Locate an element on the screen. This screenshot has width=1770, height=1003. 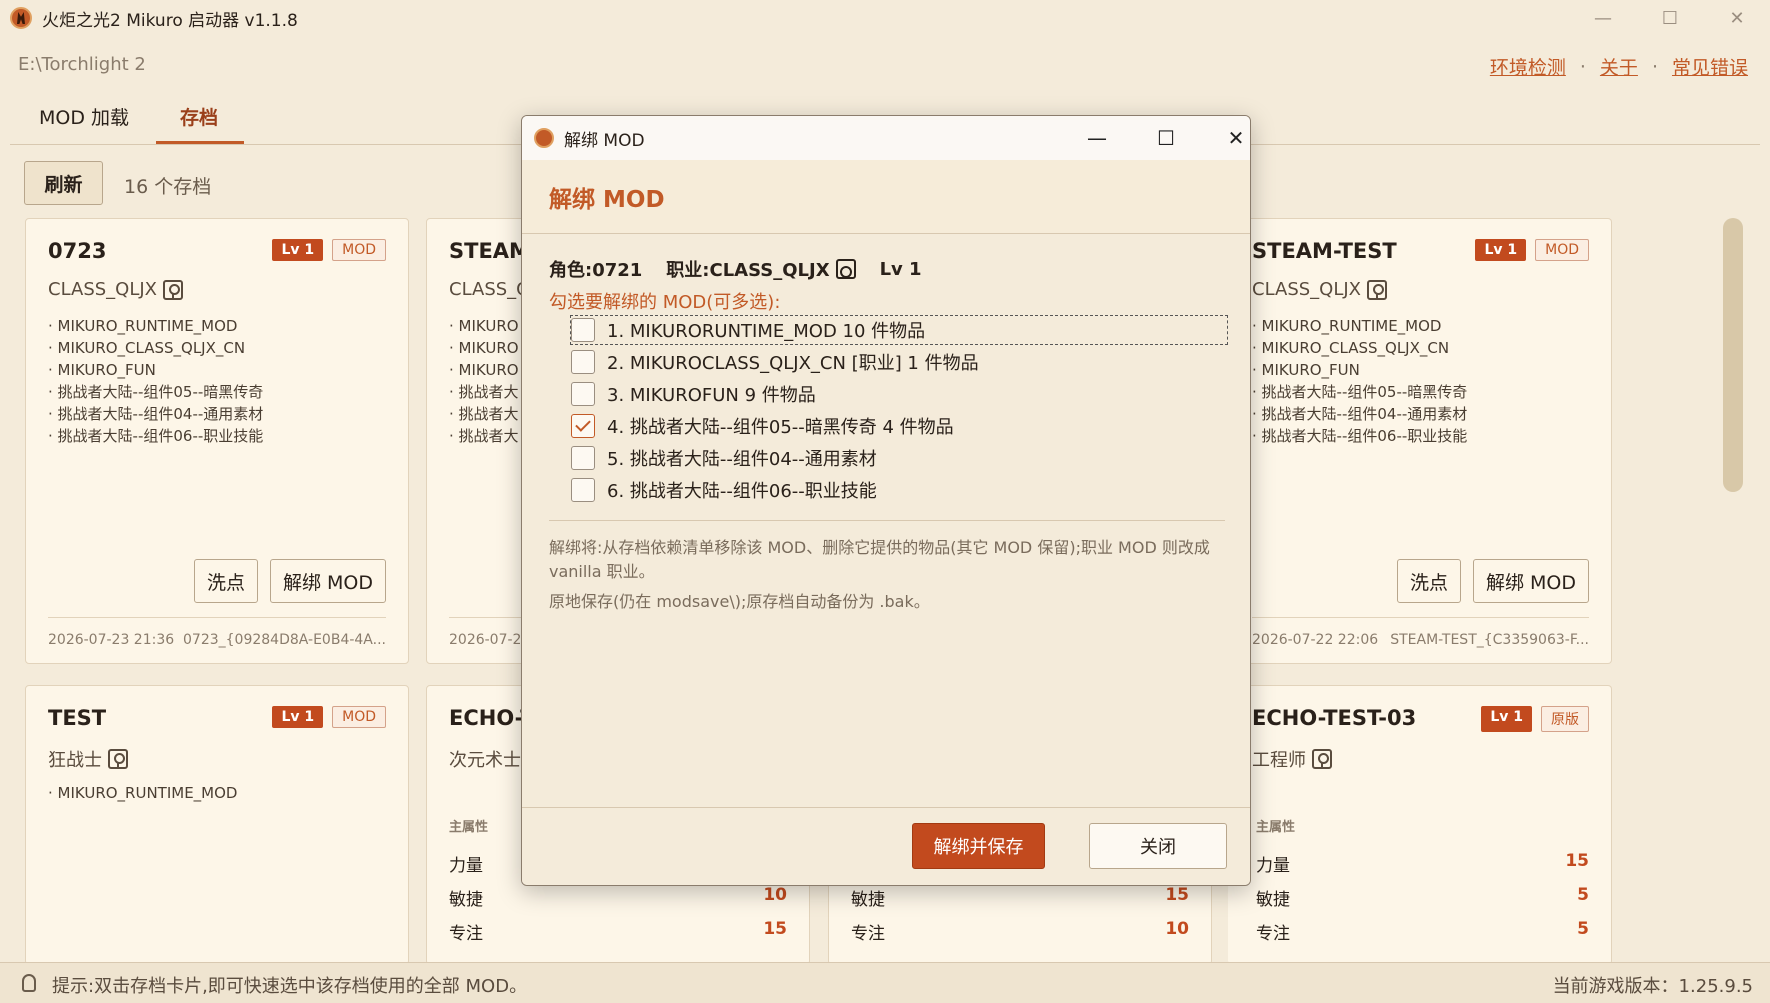
scrollbar-thumb is located at coordinates (1733, 355).